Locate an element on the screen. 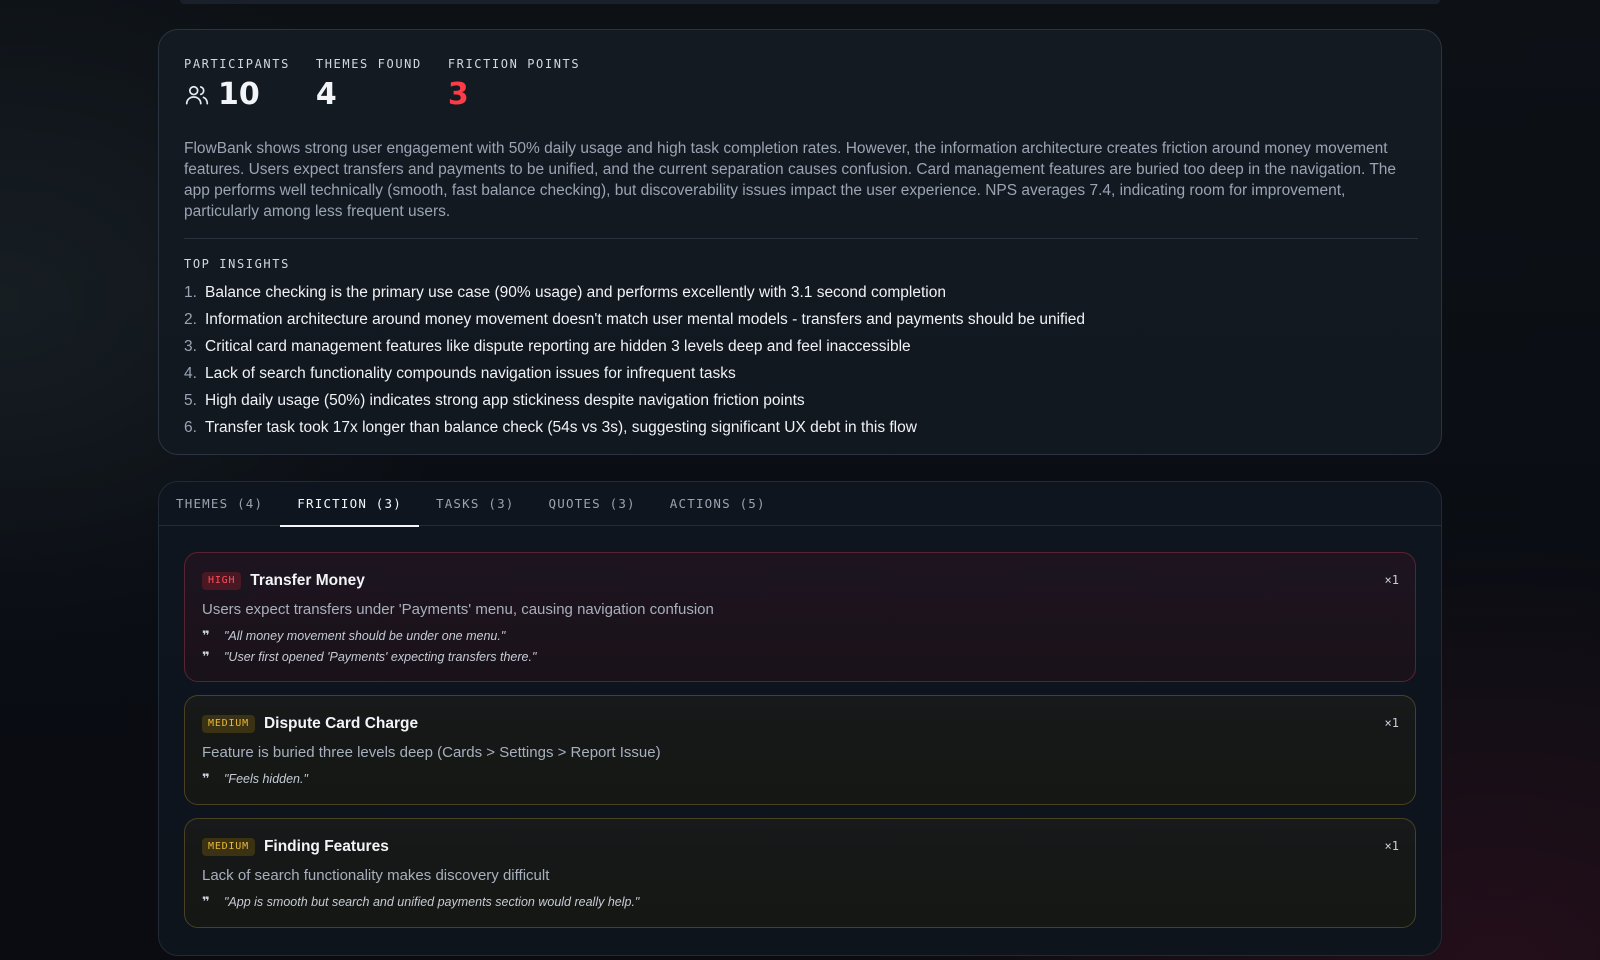 The width and height of the screenshot is (1600, 960). friction-title: Finding Features is located at coordinates (326, 846).